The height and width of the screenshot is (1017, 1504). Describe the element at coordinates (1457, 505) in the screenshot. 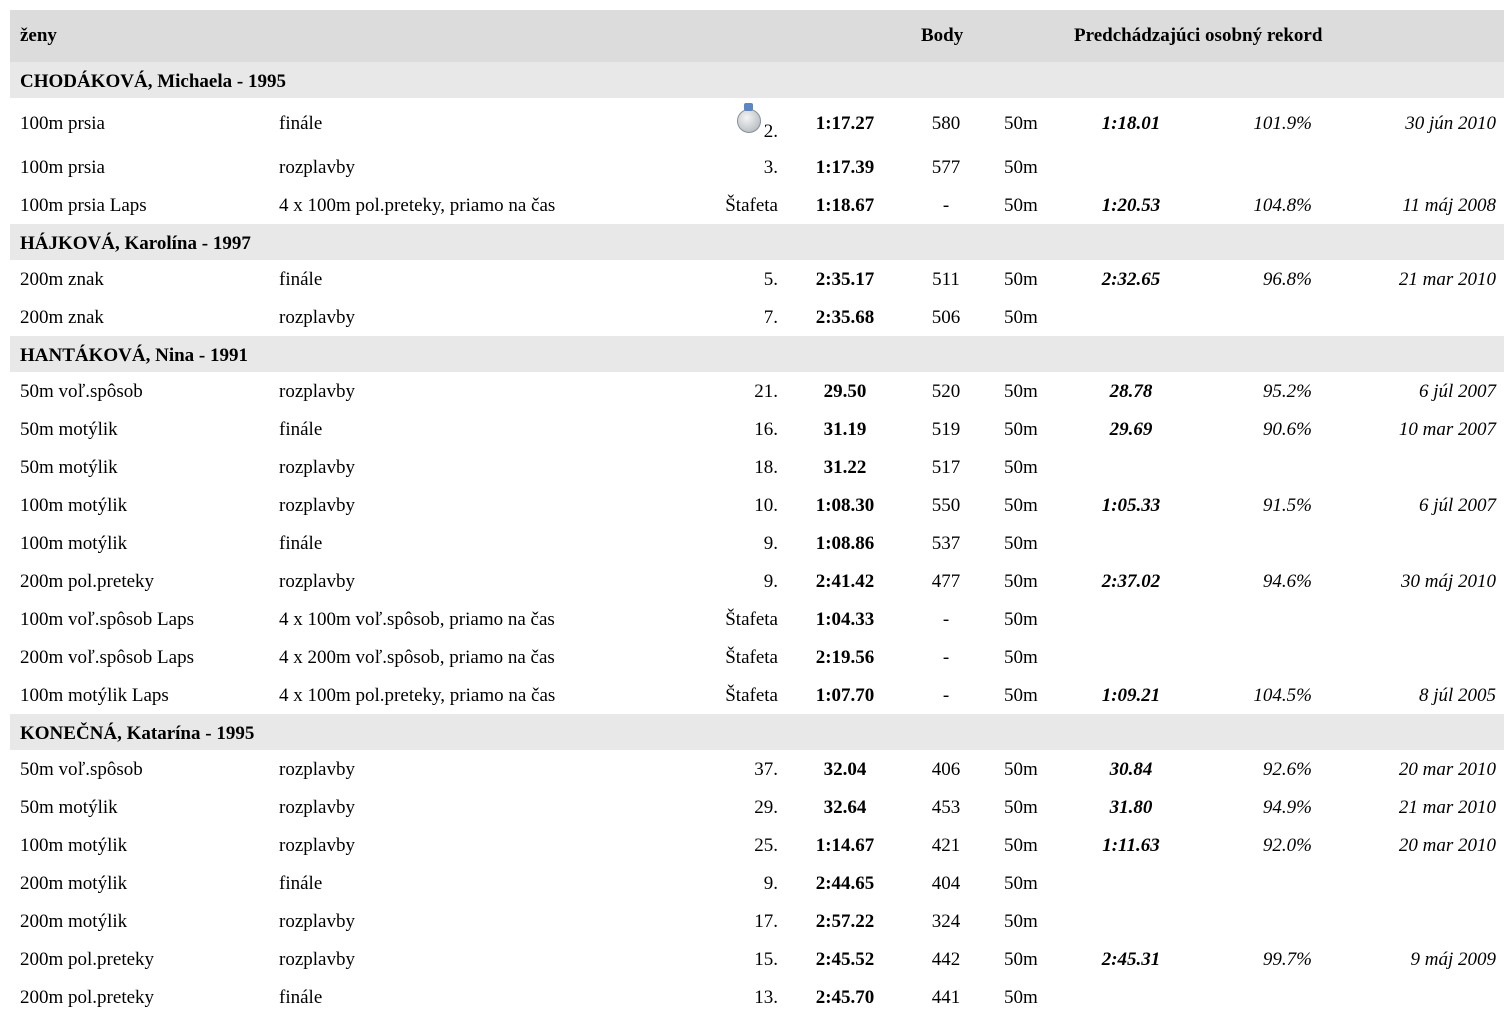

I see `record-date: 6 júl 2007` at that location.